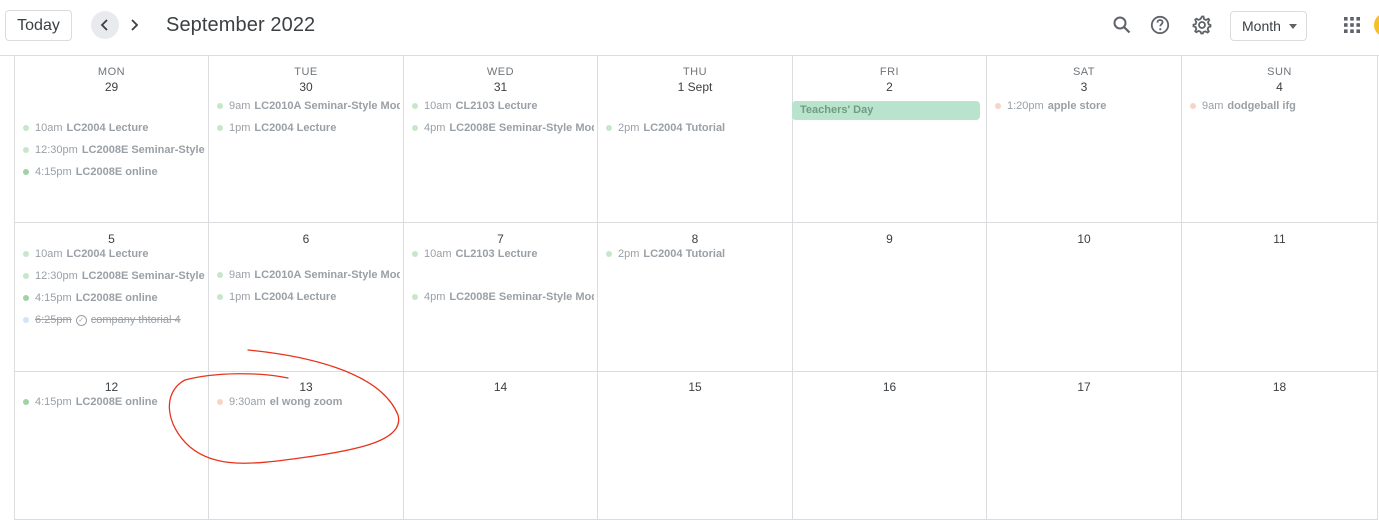 Image resolution: width=1379 pixels, height=520 pixels. What do you see at coordinates (306, 87) in the screenshot?
I see `day-number: 30` at bounding box center [306, 87].